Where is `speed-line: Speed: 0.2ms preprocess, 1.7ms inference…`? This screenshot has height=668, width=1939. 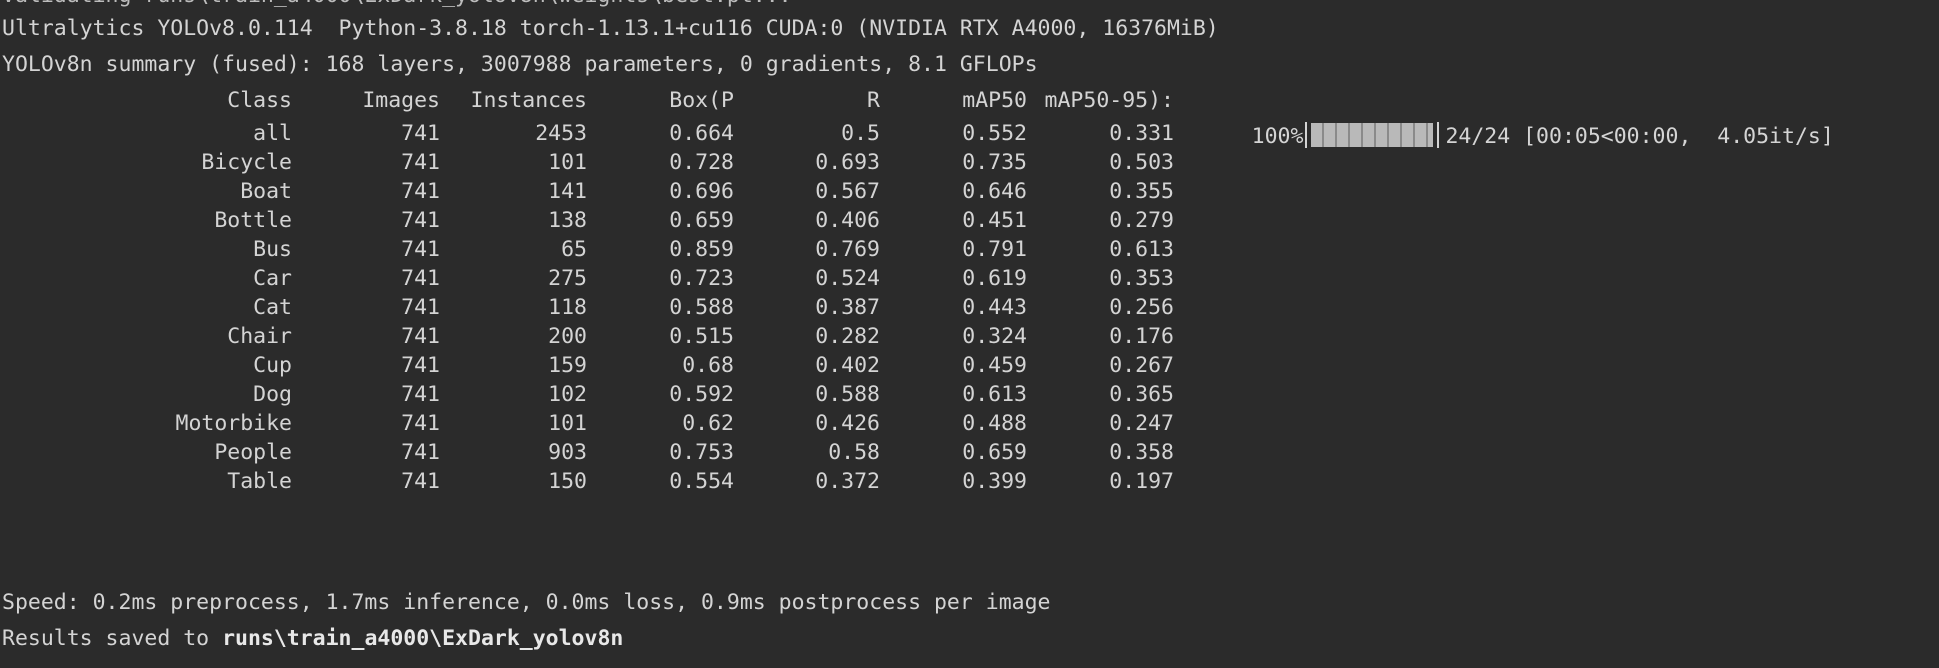
speed-line: Speed: 0.2ms preprocess, 1.7ms inference… is located at coordinates (526, 602).